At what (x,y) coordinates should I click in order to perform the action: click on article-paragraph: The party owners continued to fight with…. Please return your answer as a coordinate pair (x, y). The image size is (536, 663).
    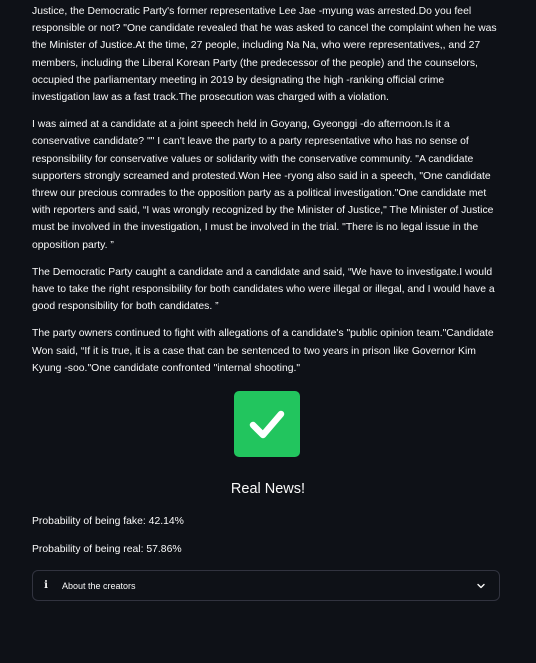
    Looking at the image, I should click on (263, 351).